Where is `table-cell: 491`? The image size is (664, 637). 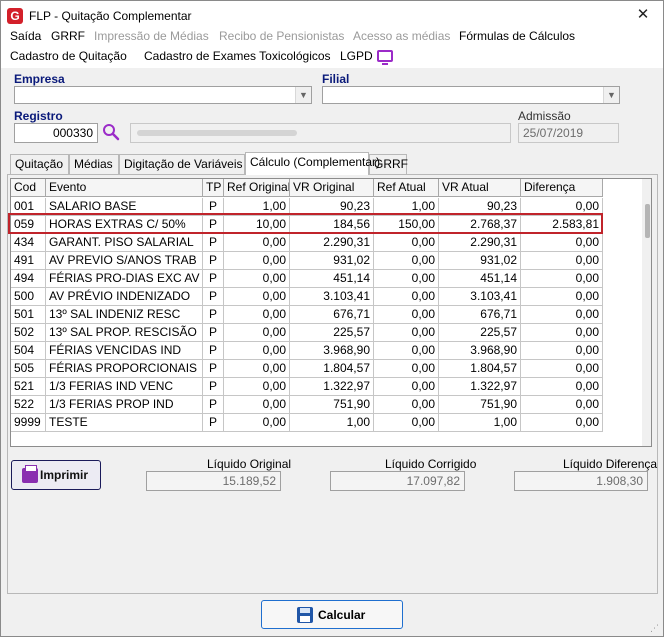 table-cell: 491 is located at coordinates (28, 261).